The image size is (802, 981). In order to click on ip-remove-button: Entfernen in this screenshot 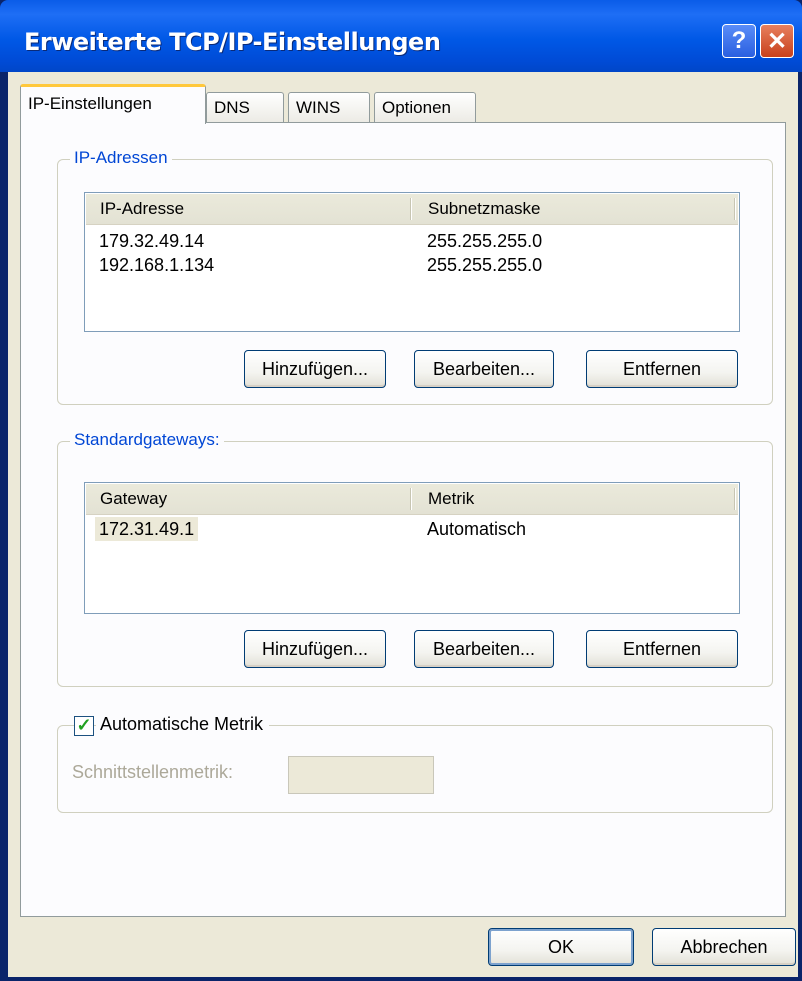, I will do `click(662, 369)`.